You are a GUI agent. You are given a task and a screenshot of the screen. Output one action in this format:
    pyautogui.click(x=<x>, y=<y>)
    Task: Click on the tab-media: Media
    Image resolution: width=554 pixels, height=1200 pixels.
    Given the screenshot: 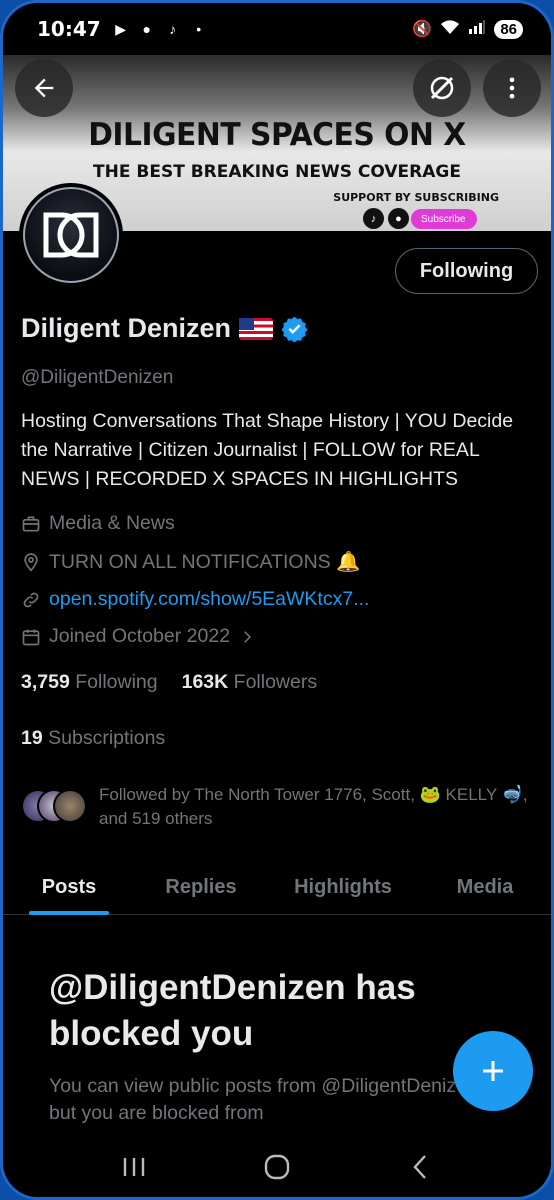 What is the action you would take?
    pyautogui.click(x=485, y=887)
    